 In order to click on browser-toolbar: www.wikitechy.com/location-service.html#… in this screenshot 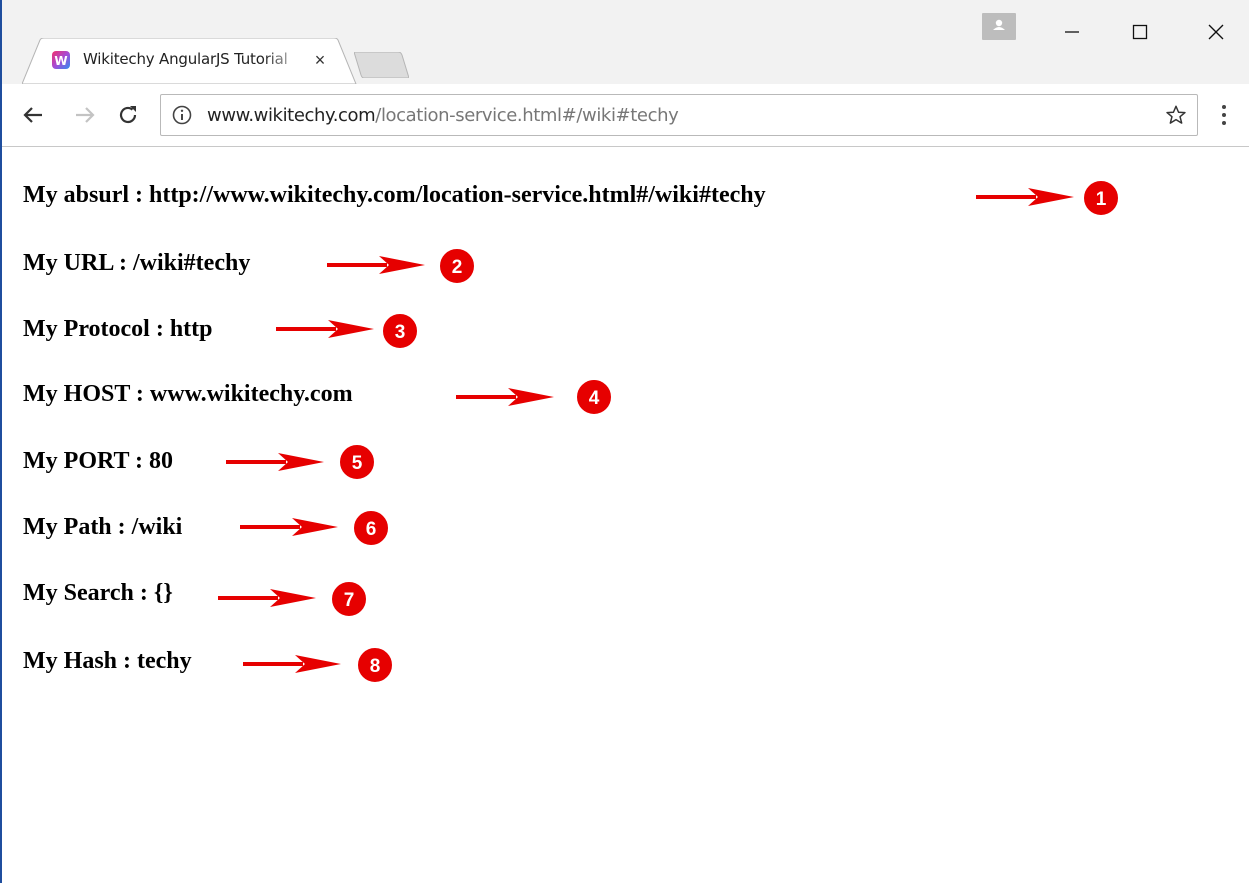, I will do `click(625, 115)`.